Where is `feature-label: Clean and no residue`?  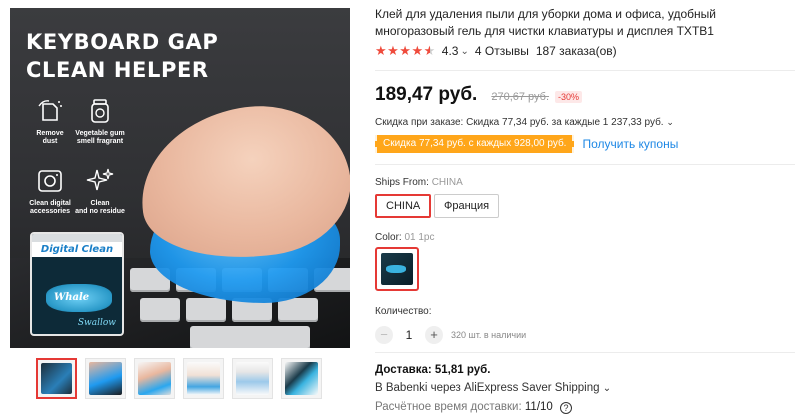 feature-label: Clean and no residue is located at coordinates (100, 207).